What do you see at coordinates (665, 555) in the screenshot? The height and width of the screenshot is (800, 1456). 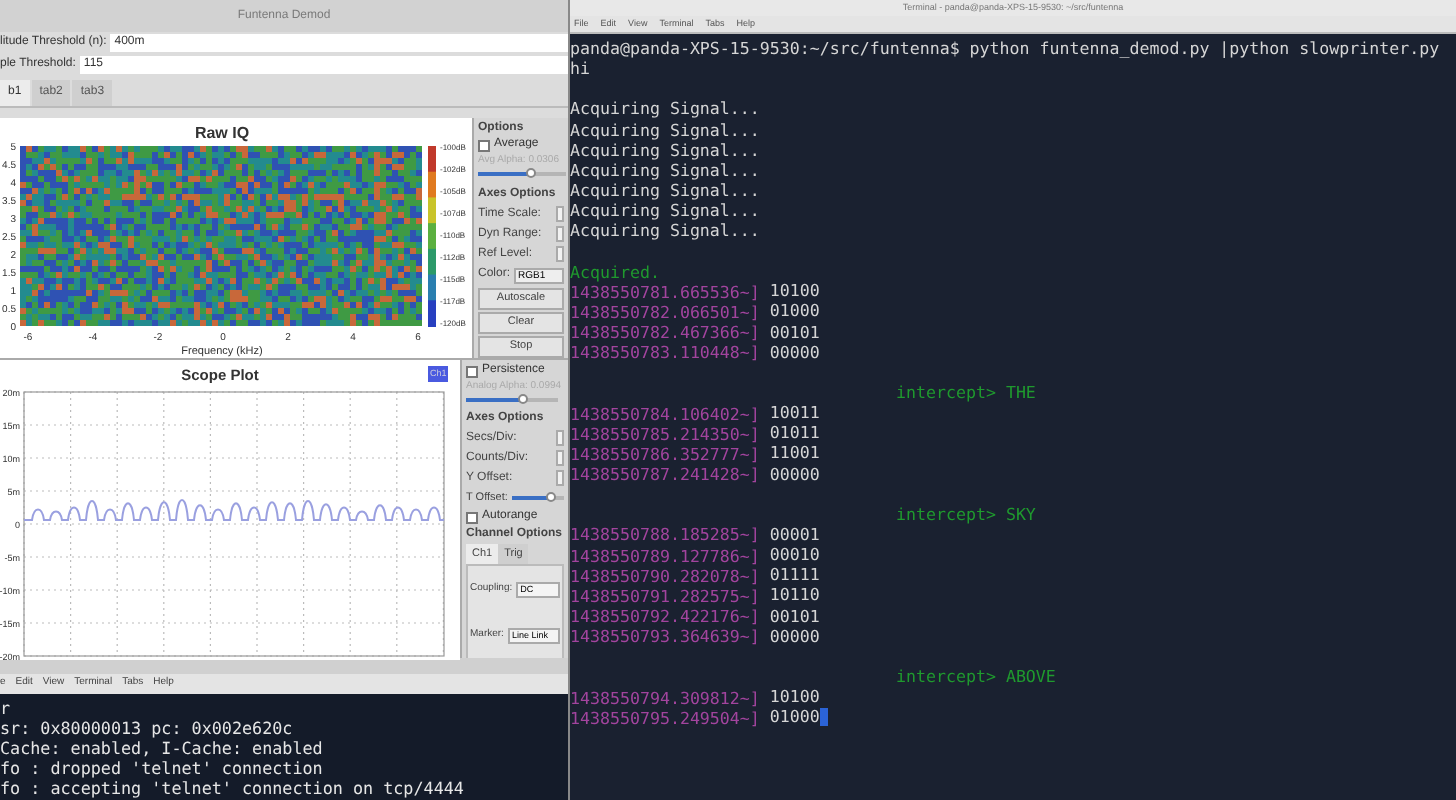 I see `timestamp: 1438550789.127786~]` at bounding box center [665, 555].